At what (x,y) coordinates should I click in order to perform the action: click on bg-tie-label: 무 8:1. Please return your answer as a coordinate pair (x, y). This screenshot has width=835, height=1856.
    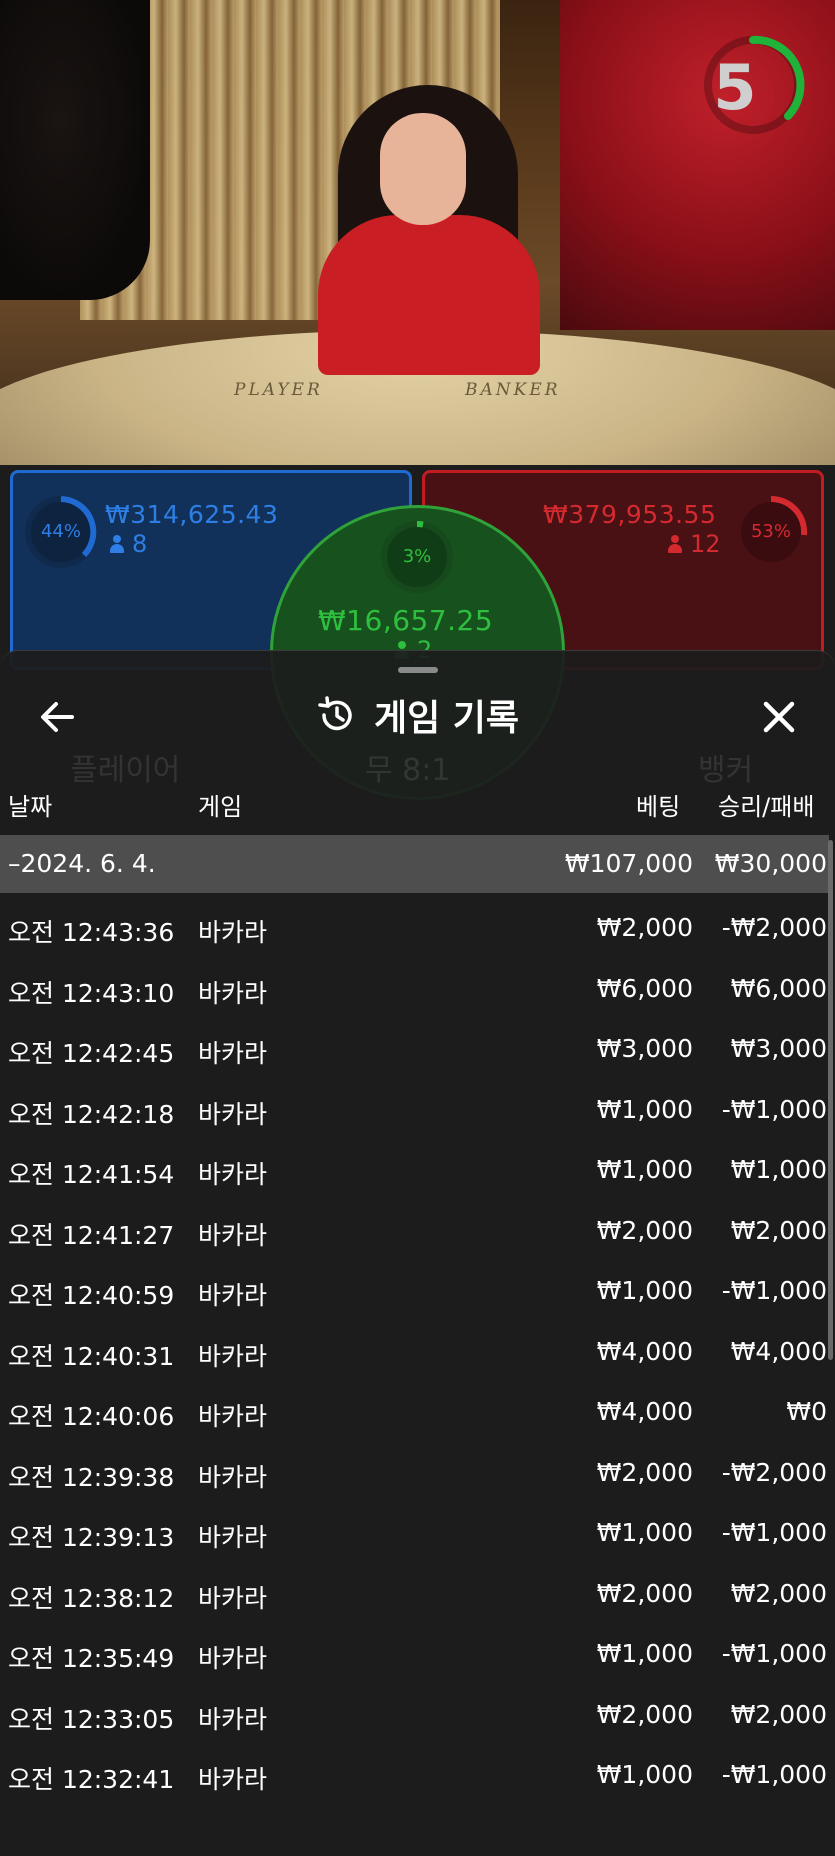
    Looking at the image, I should click on (408, 770).